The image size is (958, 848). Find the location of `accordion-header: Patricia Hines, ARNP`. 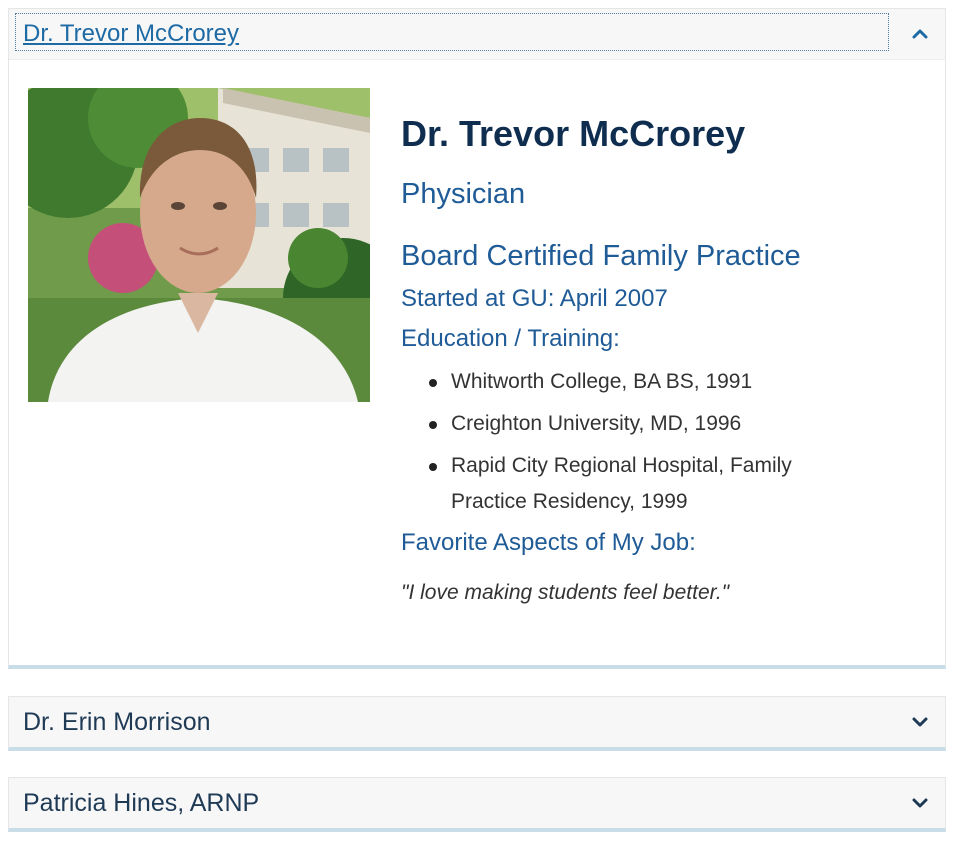

accordion-header: Patricia Hines, ARNP is located at coordinates (477, 803).